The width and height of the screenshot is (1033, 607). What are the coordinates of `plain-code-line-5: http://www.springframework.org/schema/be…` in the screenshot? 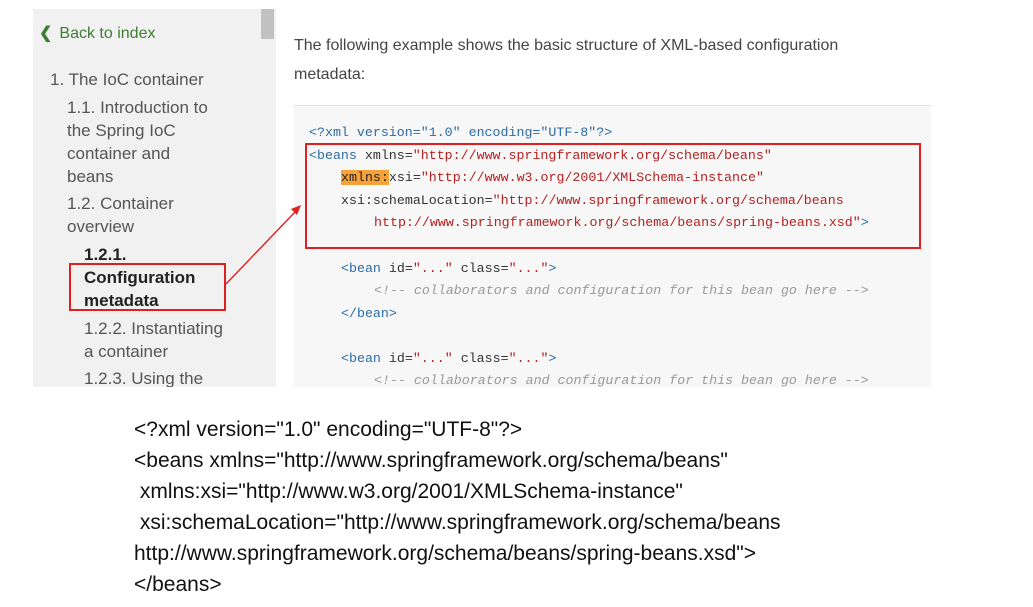 It's located at (445, 553).